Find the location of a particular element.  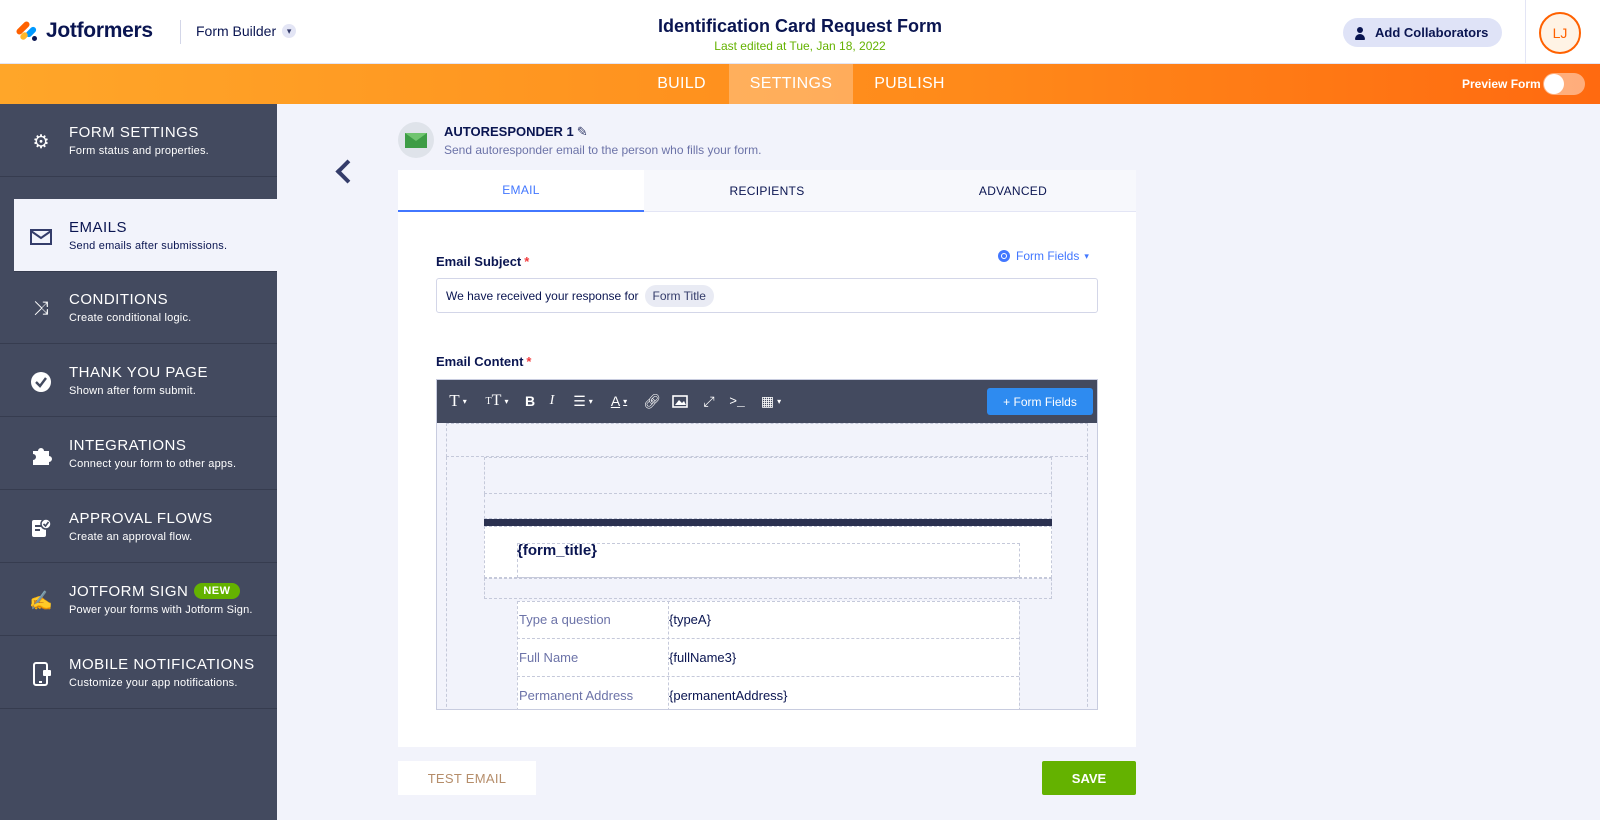

align-icon: ☰ ▾ is located at coordinates (583, 401).